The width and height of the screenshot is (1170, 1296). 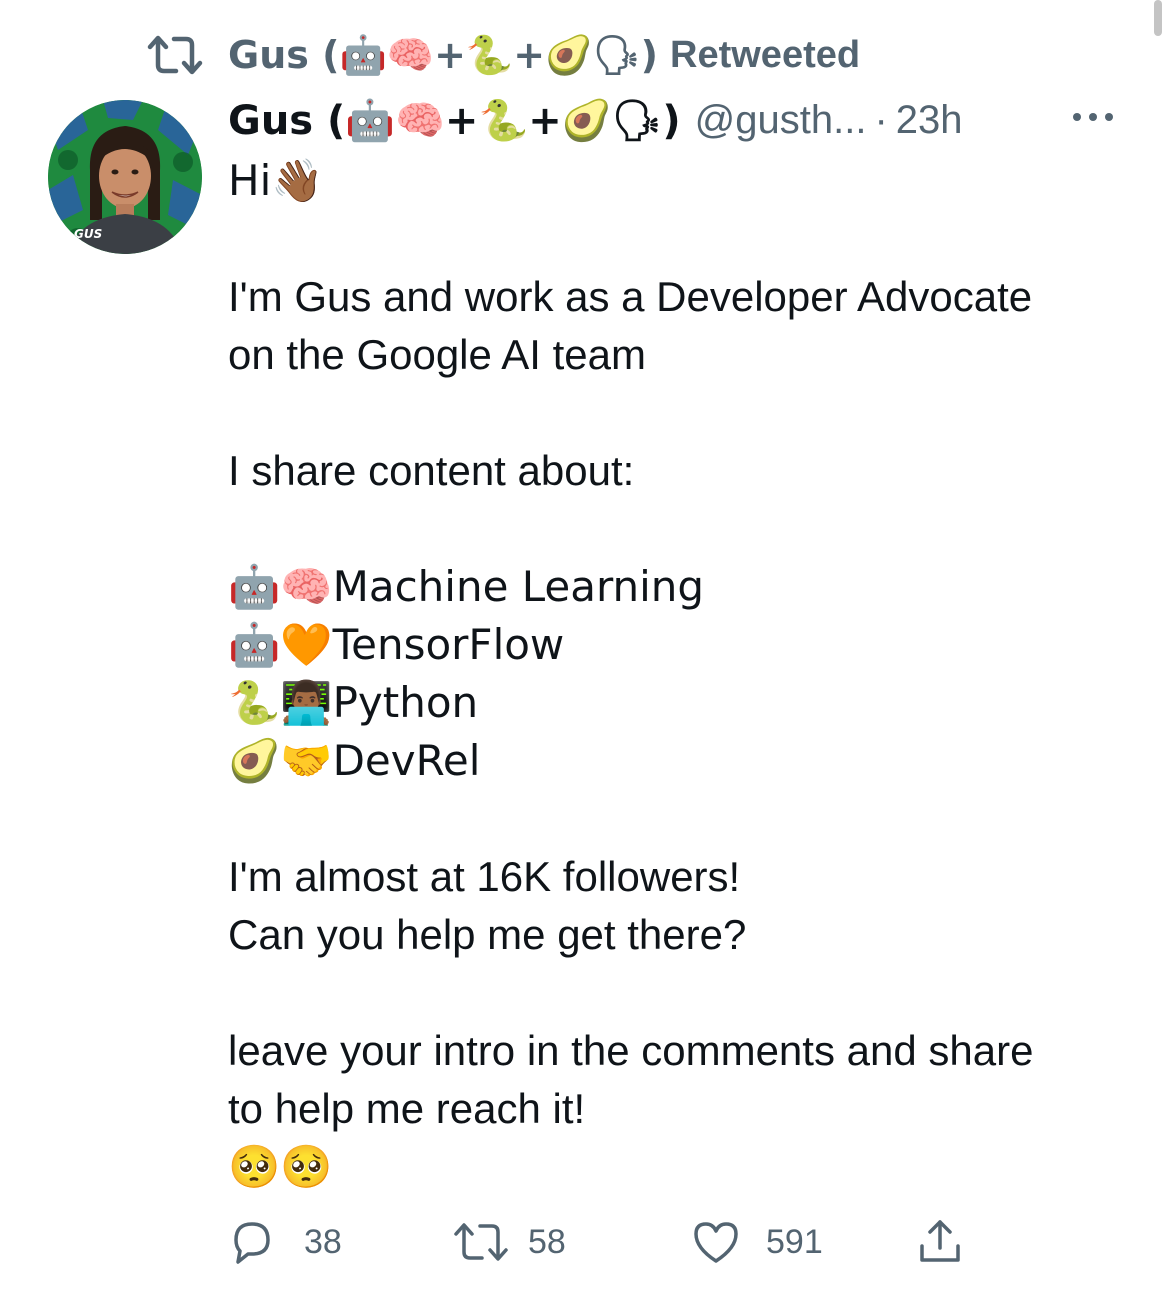 What do you see at coordinates (716, 1242) in the screenshot?
I see `heart-icon` at bounding box center [716, 1242].